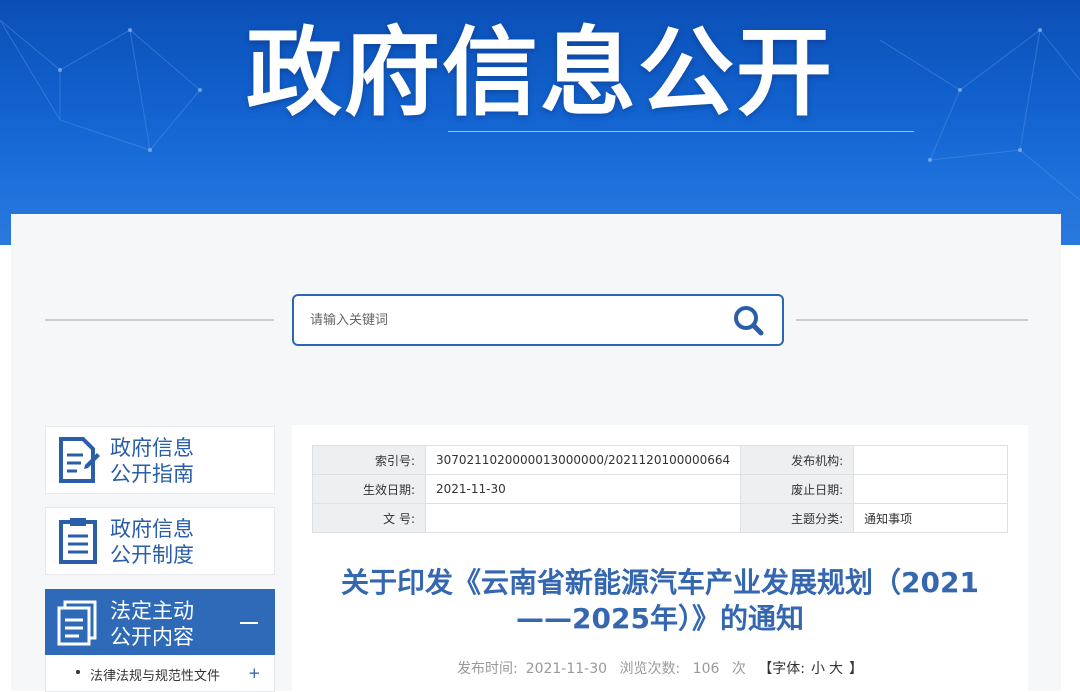  I want to click on document-number-value, so click(583, 518).